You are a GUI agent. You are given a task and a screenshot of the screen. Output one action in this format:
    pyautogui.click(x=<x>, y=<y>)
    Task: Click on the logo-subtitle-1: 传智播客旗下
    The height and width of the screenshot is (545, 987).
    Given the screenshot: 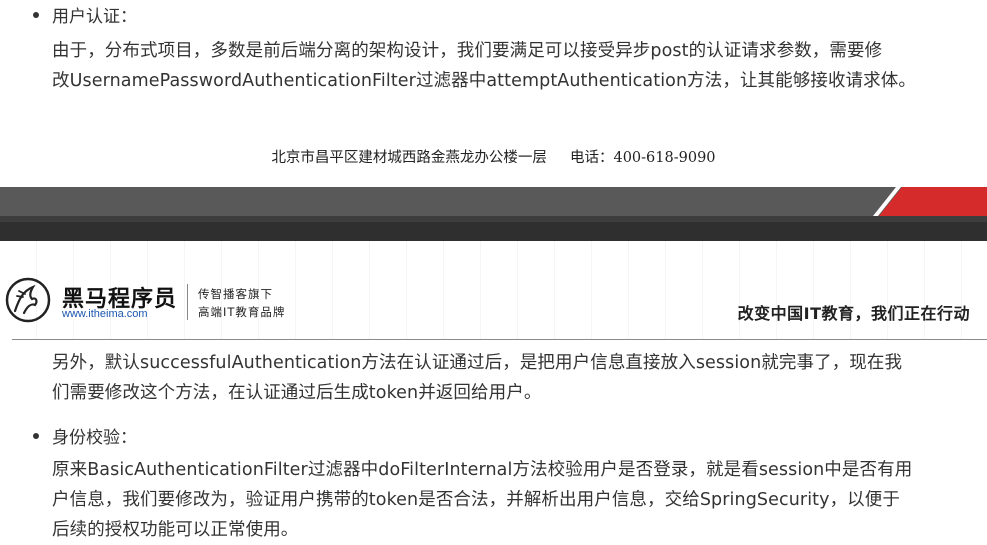 What is the action you would take?
    pyautogui.click(x=235, y=294)
    